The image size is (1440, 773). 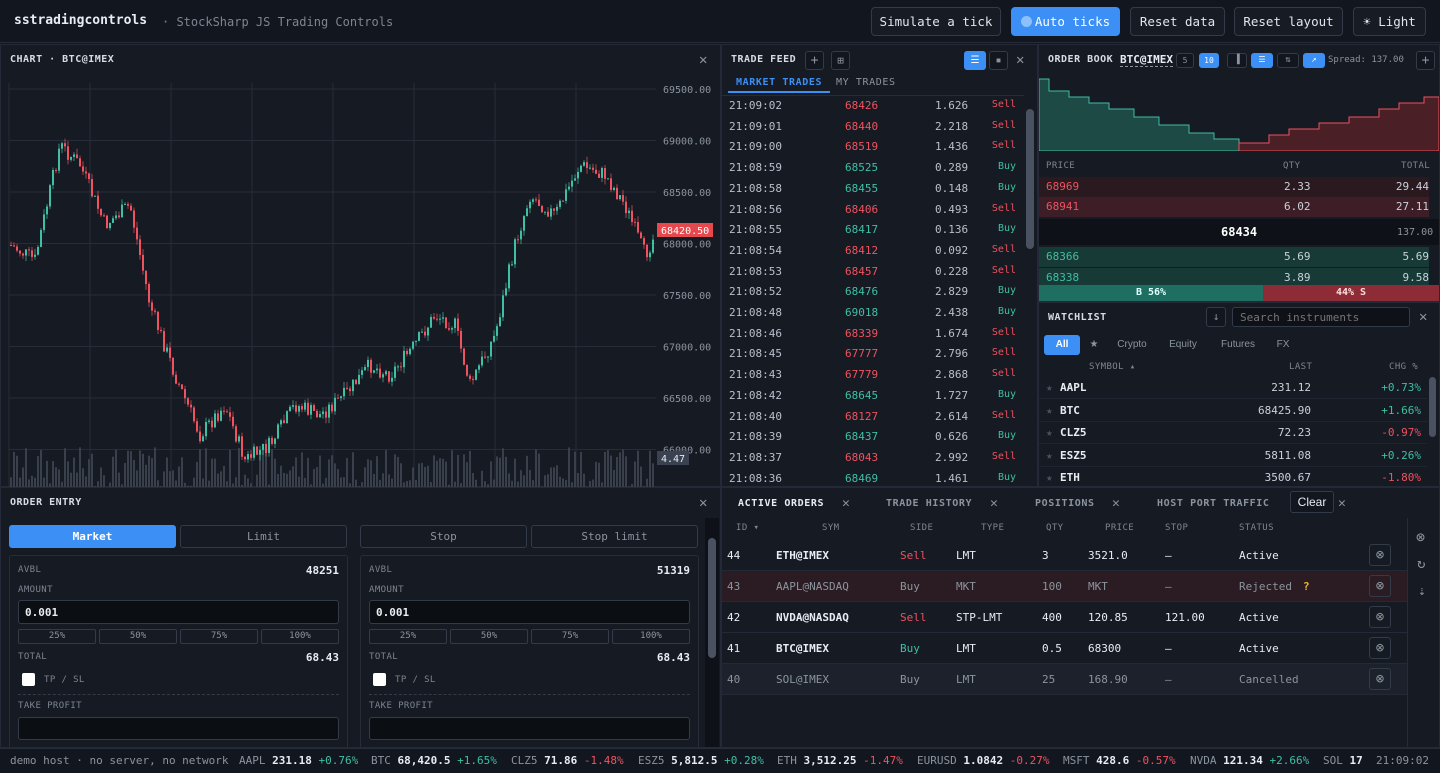 What do you see at coordinates (866, 82) in the screenshot?
I see `tab-my-trades: MY TRADES` at bounding box center [866, 82].